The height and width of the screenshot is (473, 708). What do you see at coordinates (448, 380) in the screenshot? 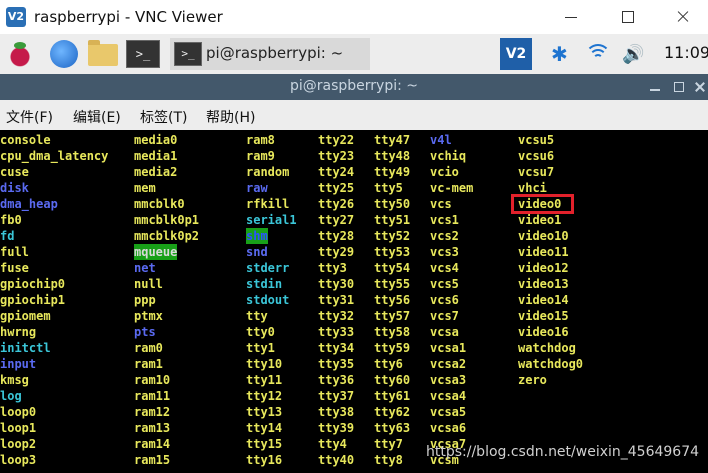
I see `device-entry: vcsa3` at bounding box center [448, 380].